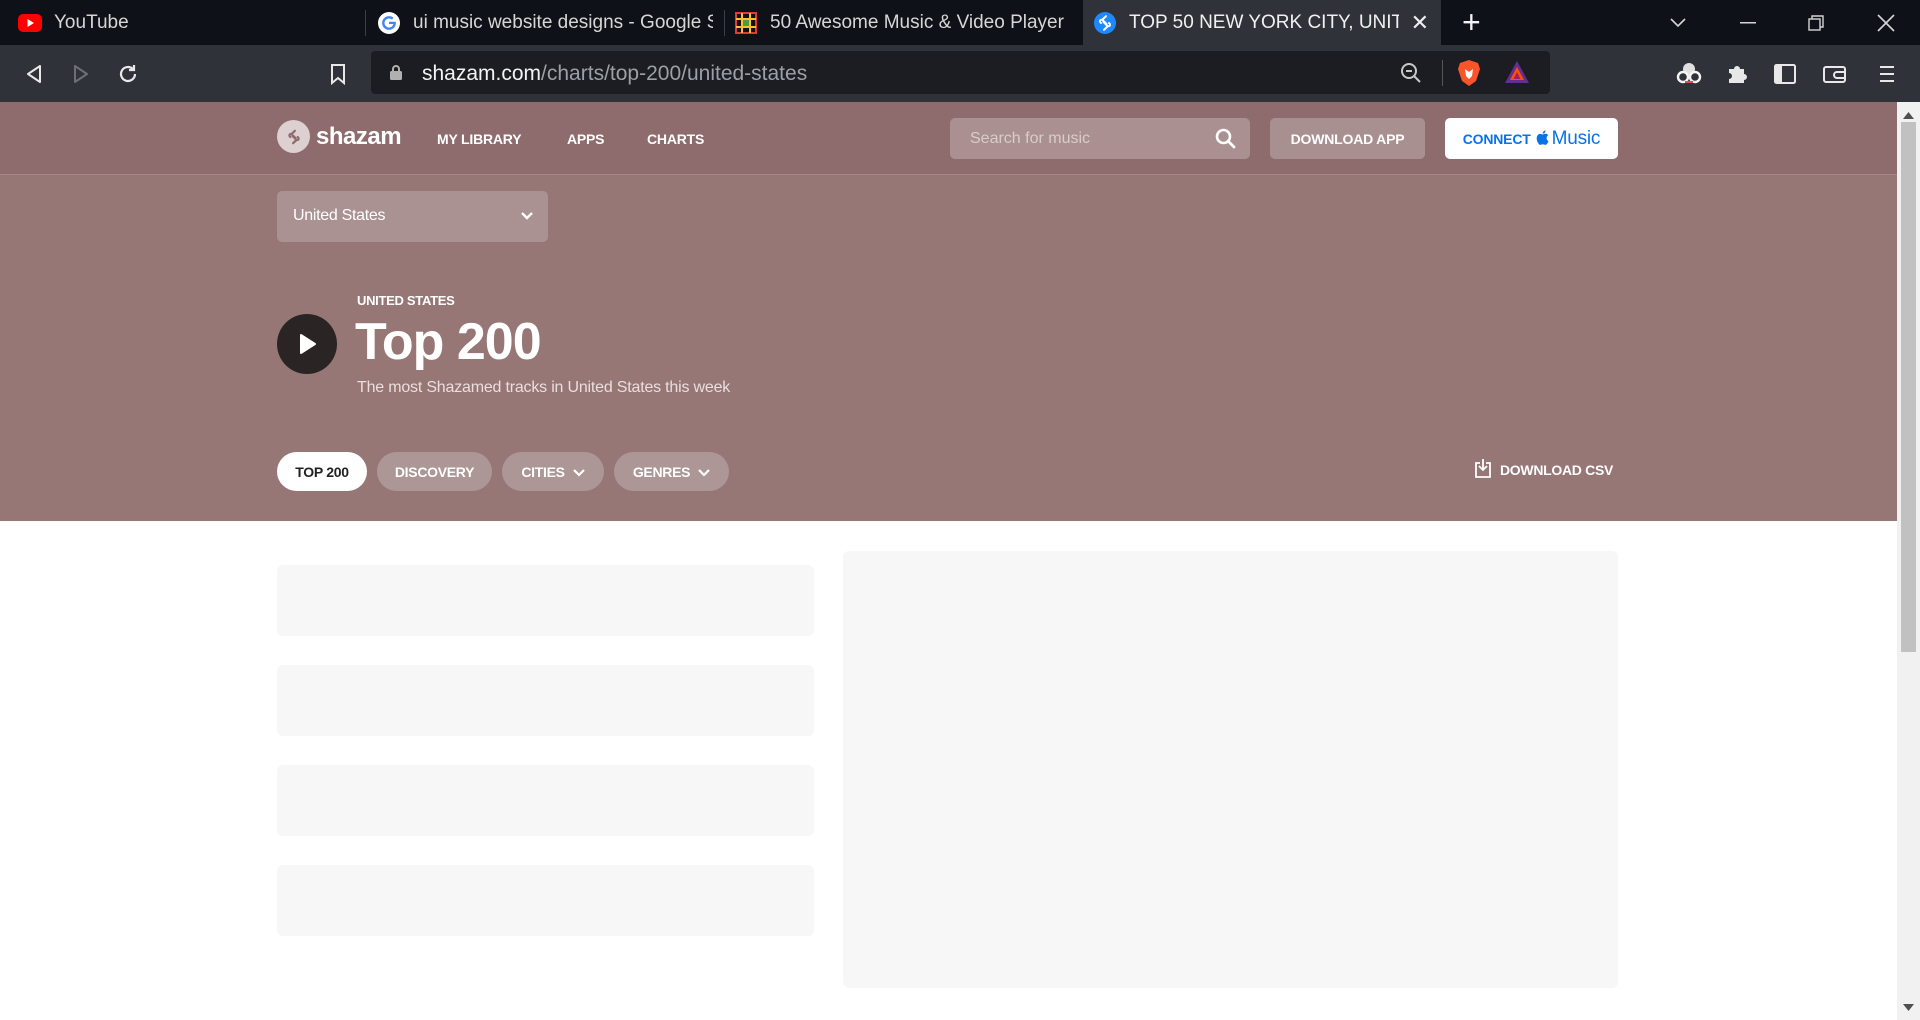  What do you see at coordinates (389, 23) in the screenshot?
I see `google-icon` at bounding box center [389, 23].